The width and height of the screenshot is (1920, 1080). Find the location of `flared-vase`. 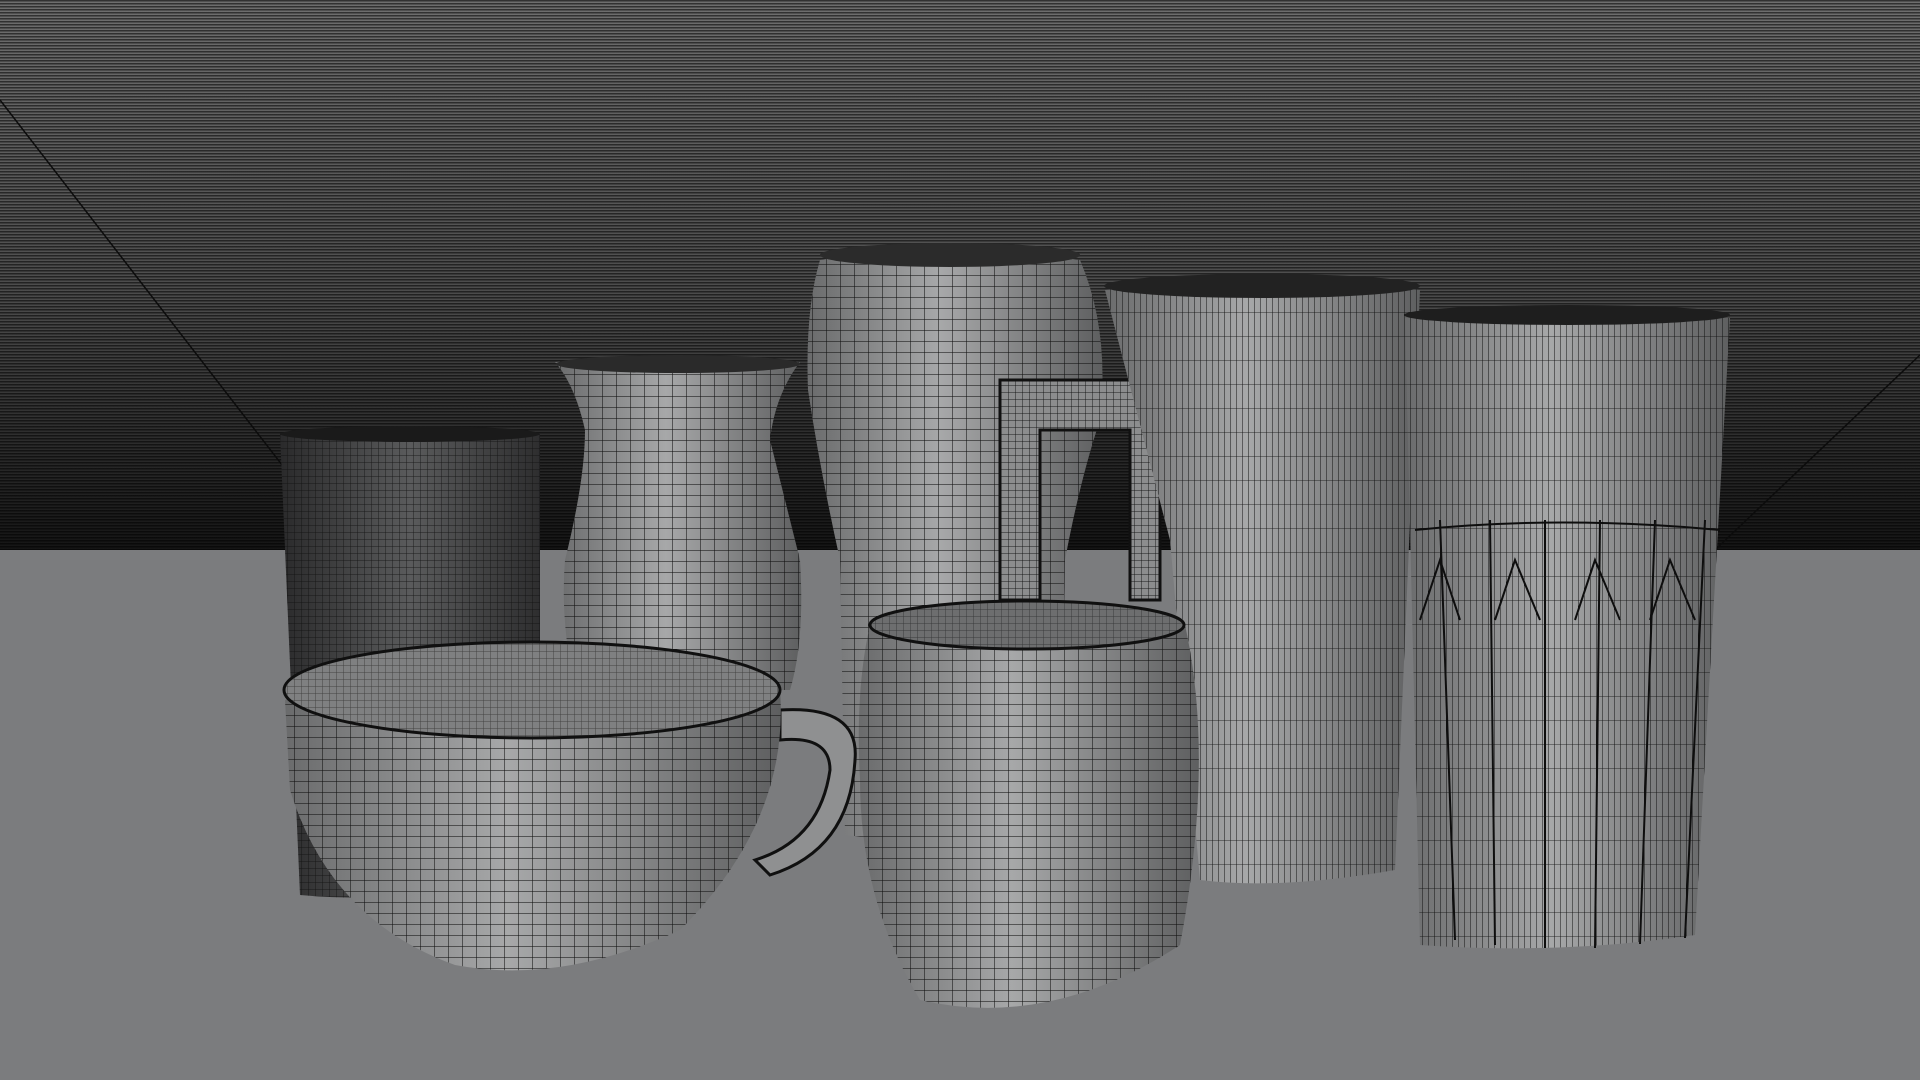

flared-vase is located at coordinates (678, 522).